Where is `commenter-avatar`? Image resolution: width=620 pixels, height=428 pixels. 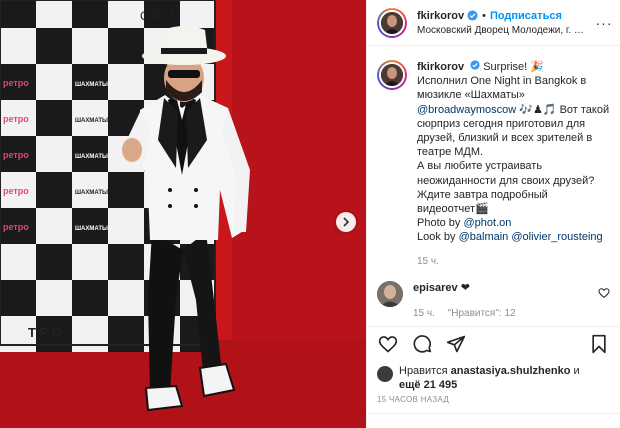 commenter-avatar is located at coordinates (390, 293).